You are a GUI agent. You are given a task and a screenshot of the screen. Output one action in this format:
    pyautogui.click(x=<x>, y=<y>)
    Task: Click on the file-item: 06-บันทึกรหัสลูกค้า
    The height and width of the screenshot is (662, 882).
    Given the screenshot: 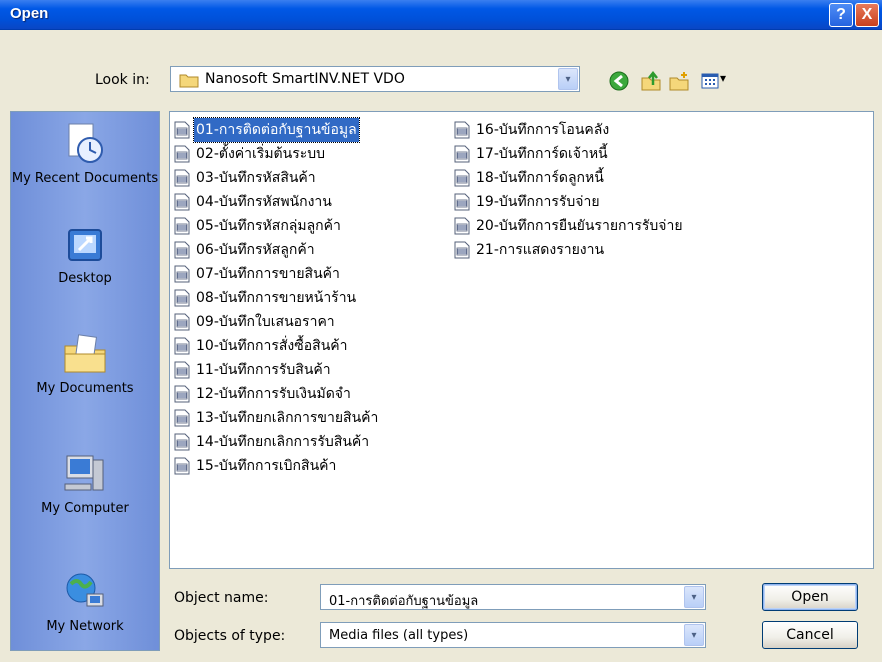 What is the action you would take?
    pyautogui.click(x=277, y=250)
    